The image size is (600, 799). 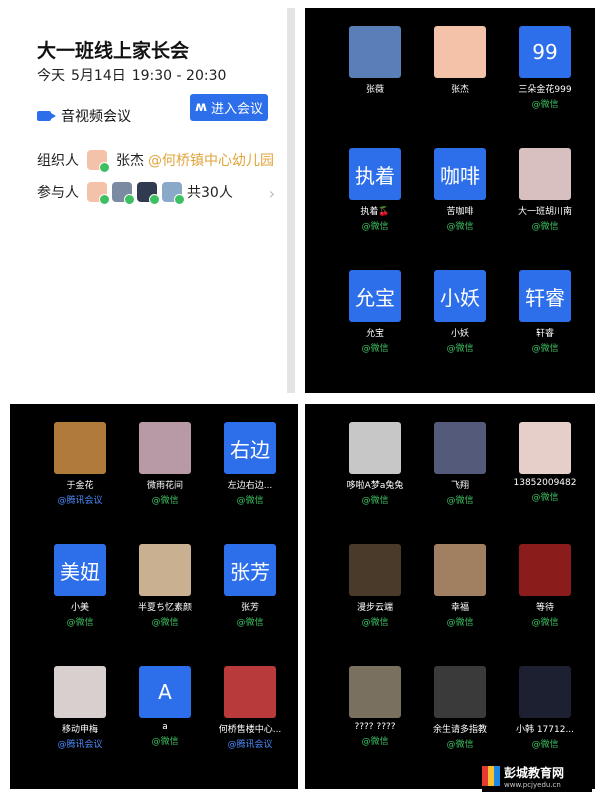 What do you see at coordinates (80, 570) in the screenshot?
I see `participant-avatar-text: 美妞` at bounding box center [80, 570].